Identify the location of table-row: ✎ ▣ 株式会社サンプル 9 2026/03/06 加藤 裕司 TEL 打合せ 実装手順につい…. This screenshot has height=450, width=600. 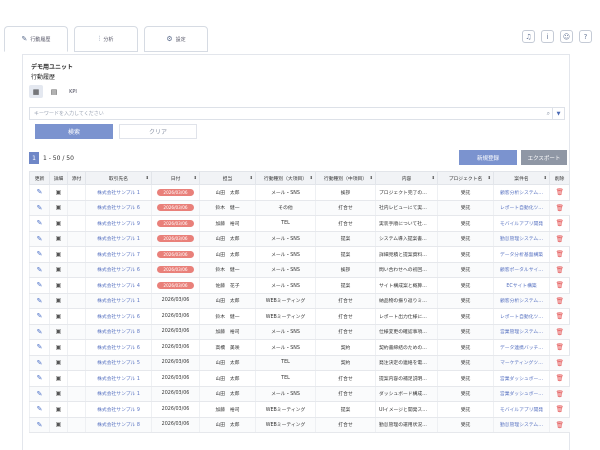
(299, 223).